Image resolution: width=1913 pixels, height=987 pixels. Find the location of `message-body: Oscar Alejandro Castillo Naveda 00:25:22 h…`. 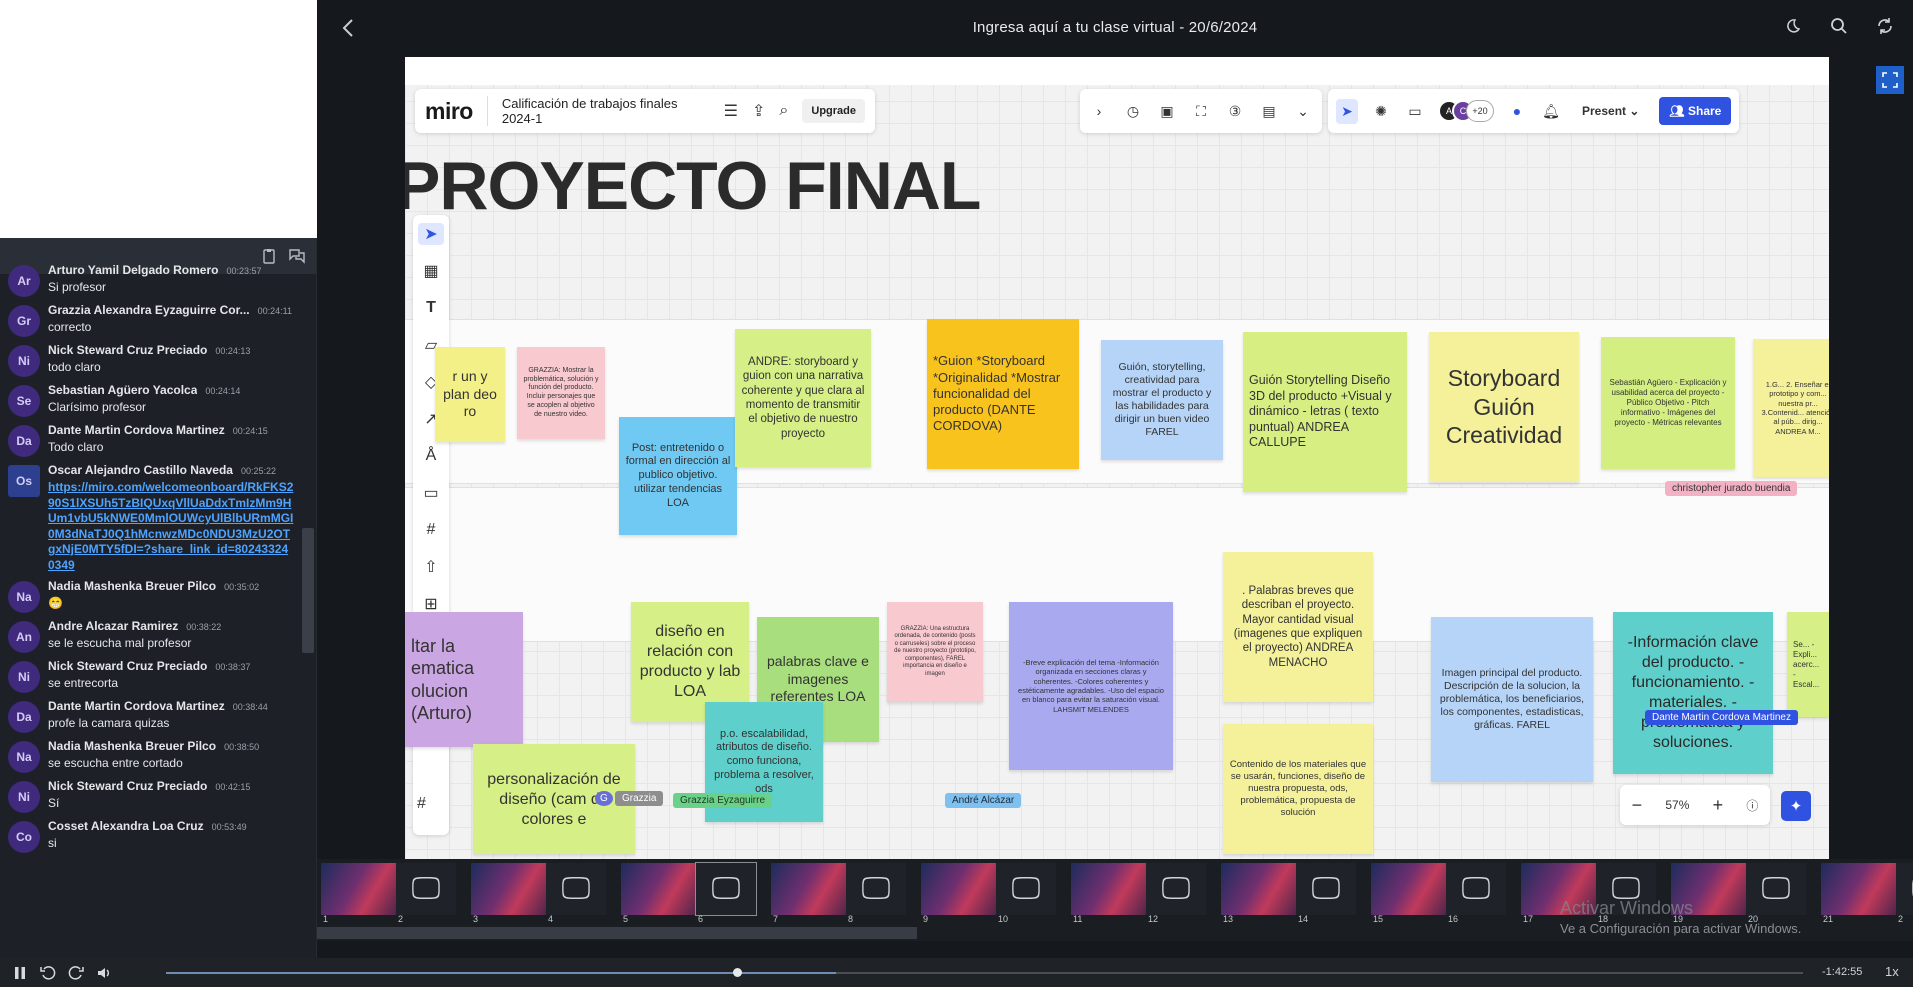

message-body: Oscar Alejandro Castillo Naveda 00:25:22 h… is located at coordinates (171, 518).